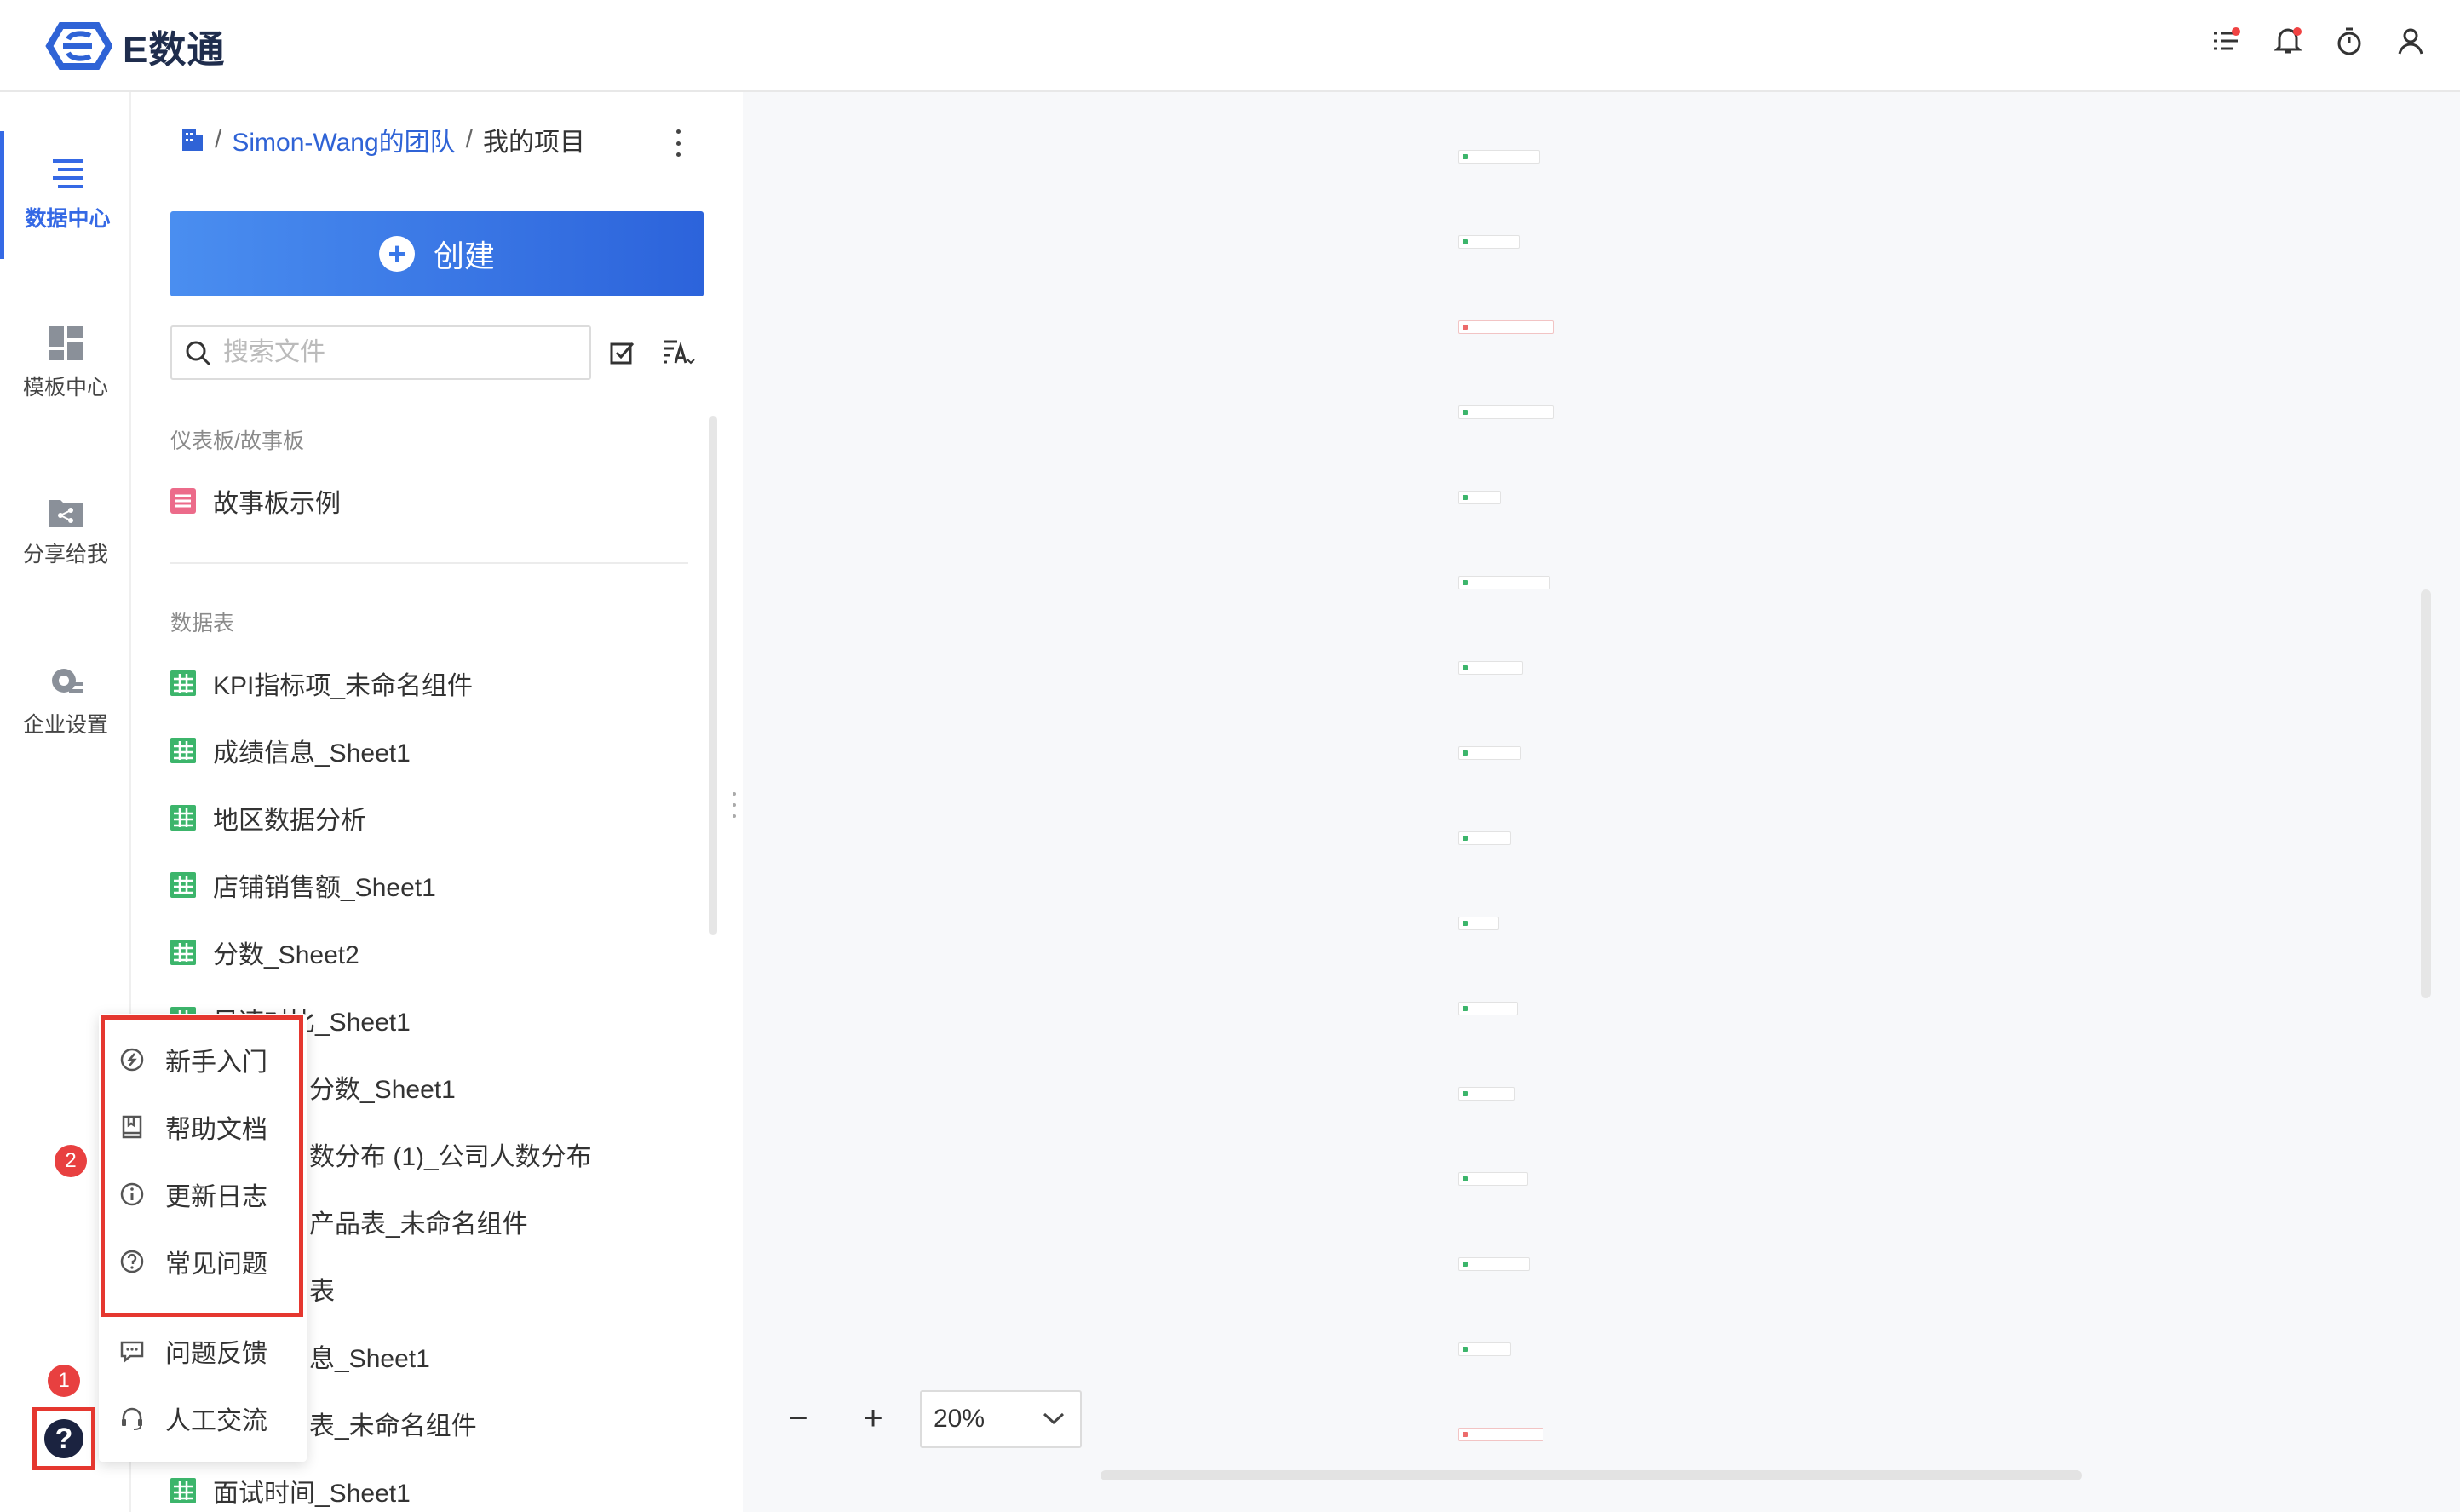 The height and width of the screenshot is (1512, 2460). I want to click on bell-icon, so click(2288, 41).